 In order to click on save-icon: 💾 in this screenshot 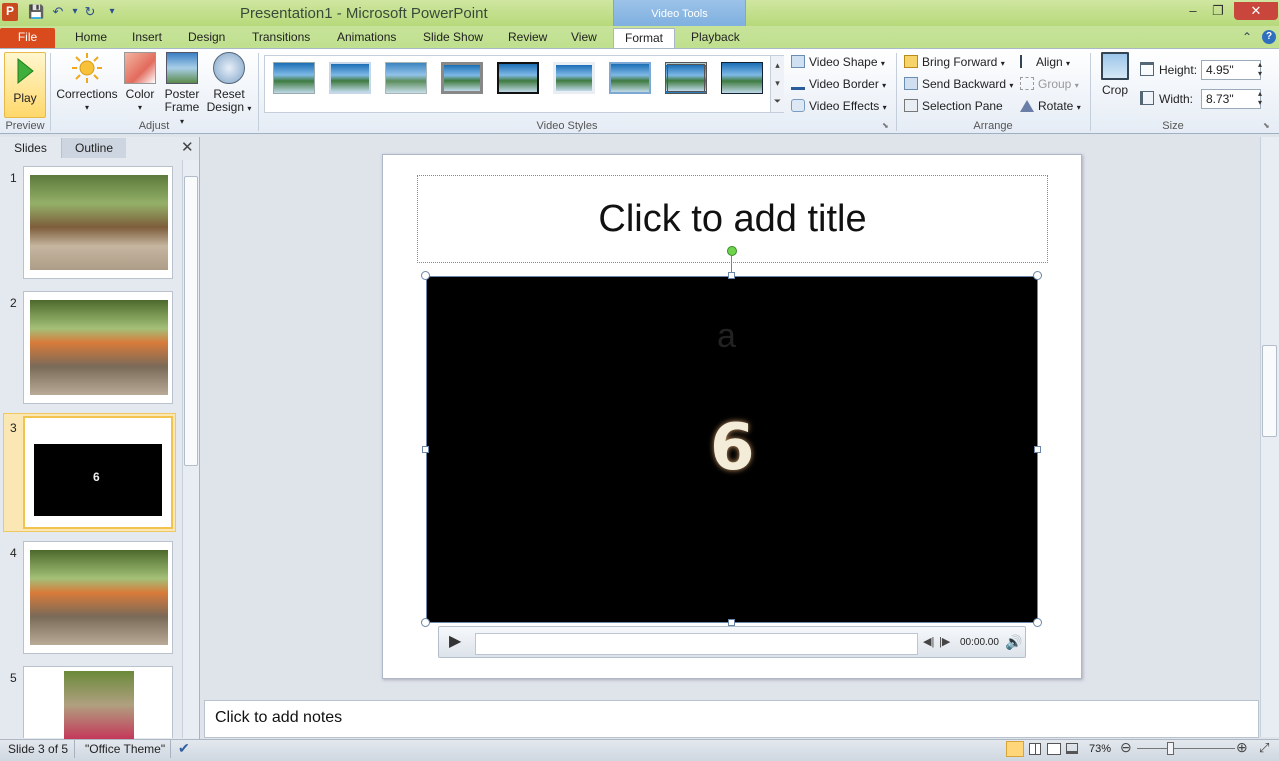, I will do `click(36, 12)`.